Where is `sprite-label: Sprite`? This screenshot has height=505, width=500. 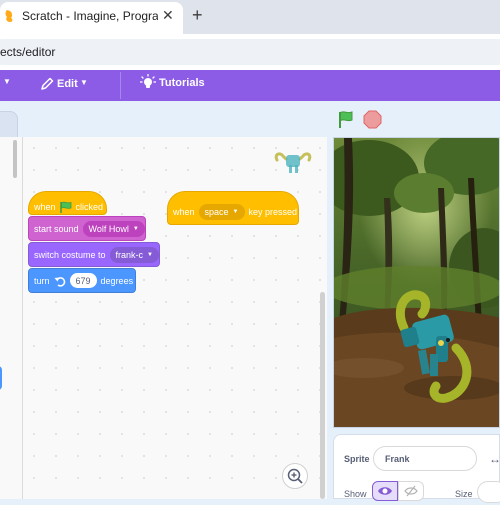 sprite-label: Sprite is located at coordinates (357, 459).